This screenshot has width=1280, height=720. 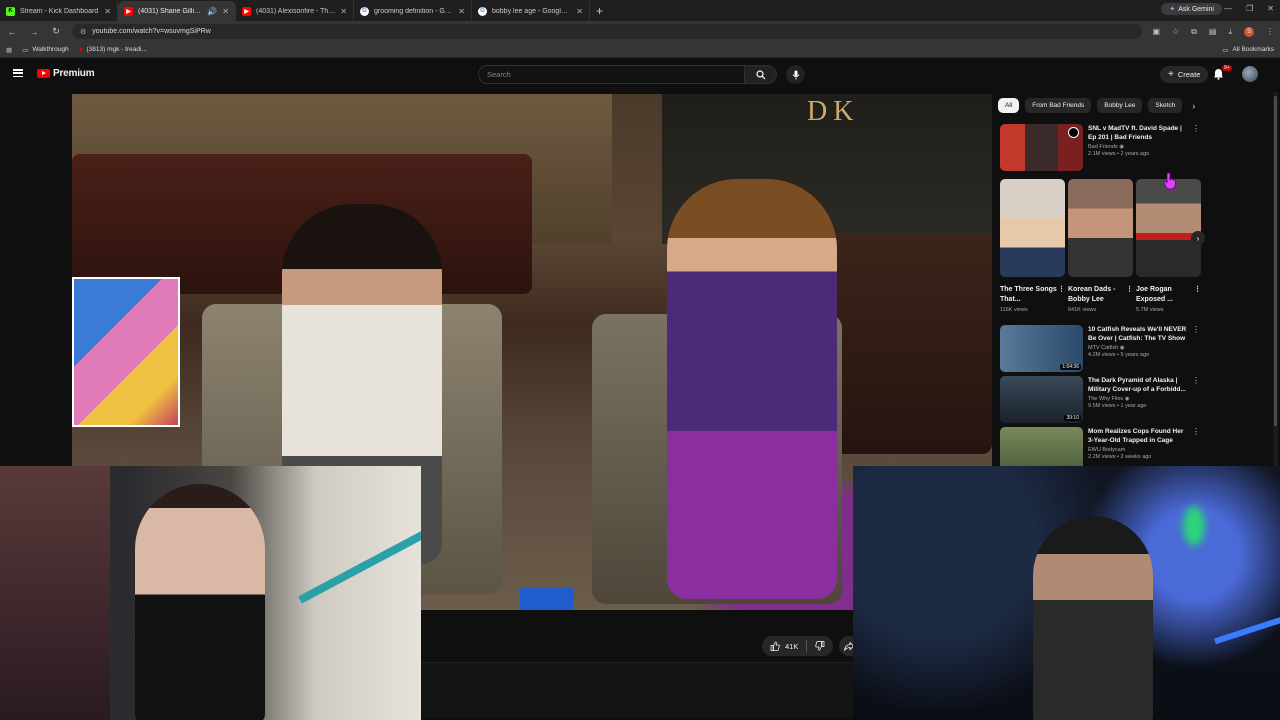 I want to click on ask-gemini-button: ✦ Ask Gemini, so click(x=1191, y=9).